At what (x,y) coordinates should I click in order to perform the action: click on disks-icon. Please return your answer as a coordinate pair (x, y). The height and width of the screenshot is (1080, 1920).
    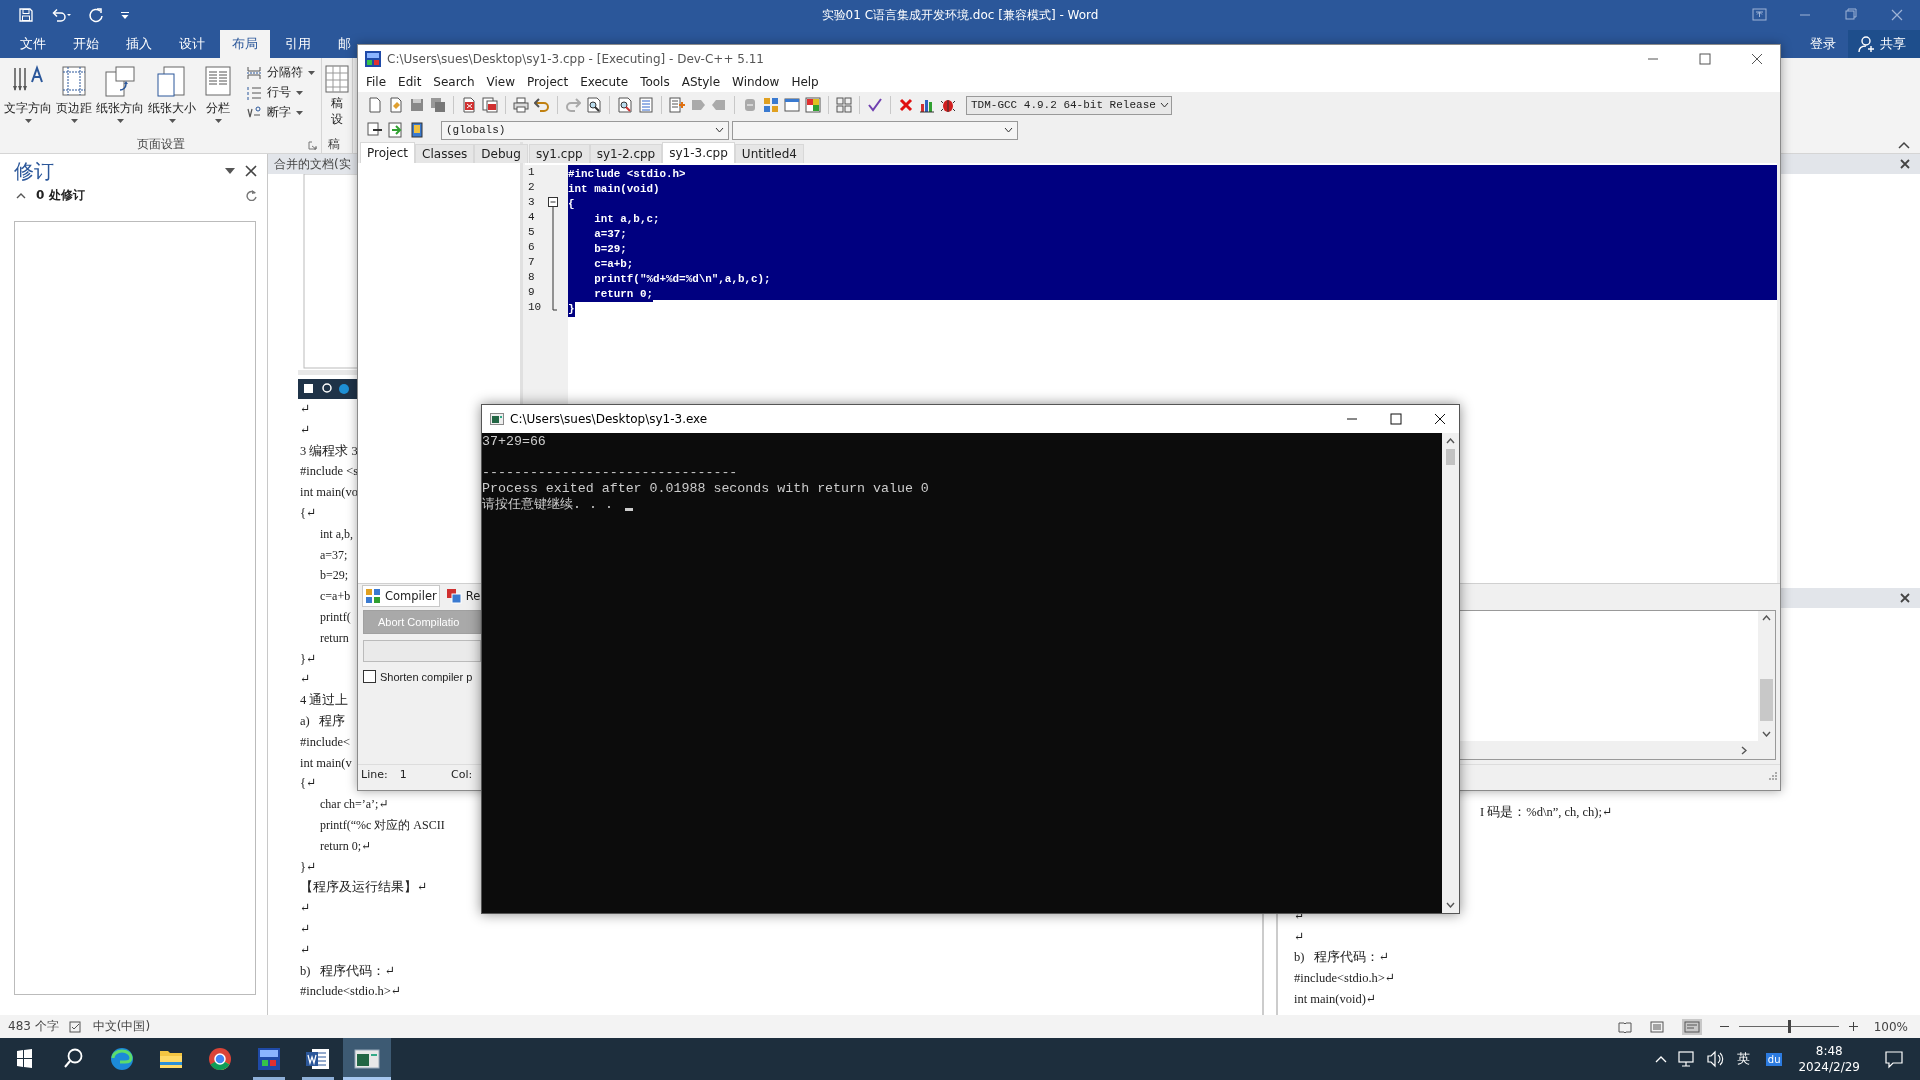
    Looking at the image, I should click on (438, 105).